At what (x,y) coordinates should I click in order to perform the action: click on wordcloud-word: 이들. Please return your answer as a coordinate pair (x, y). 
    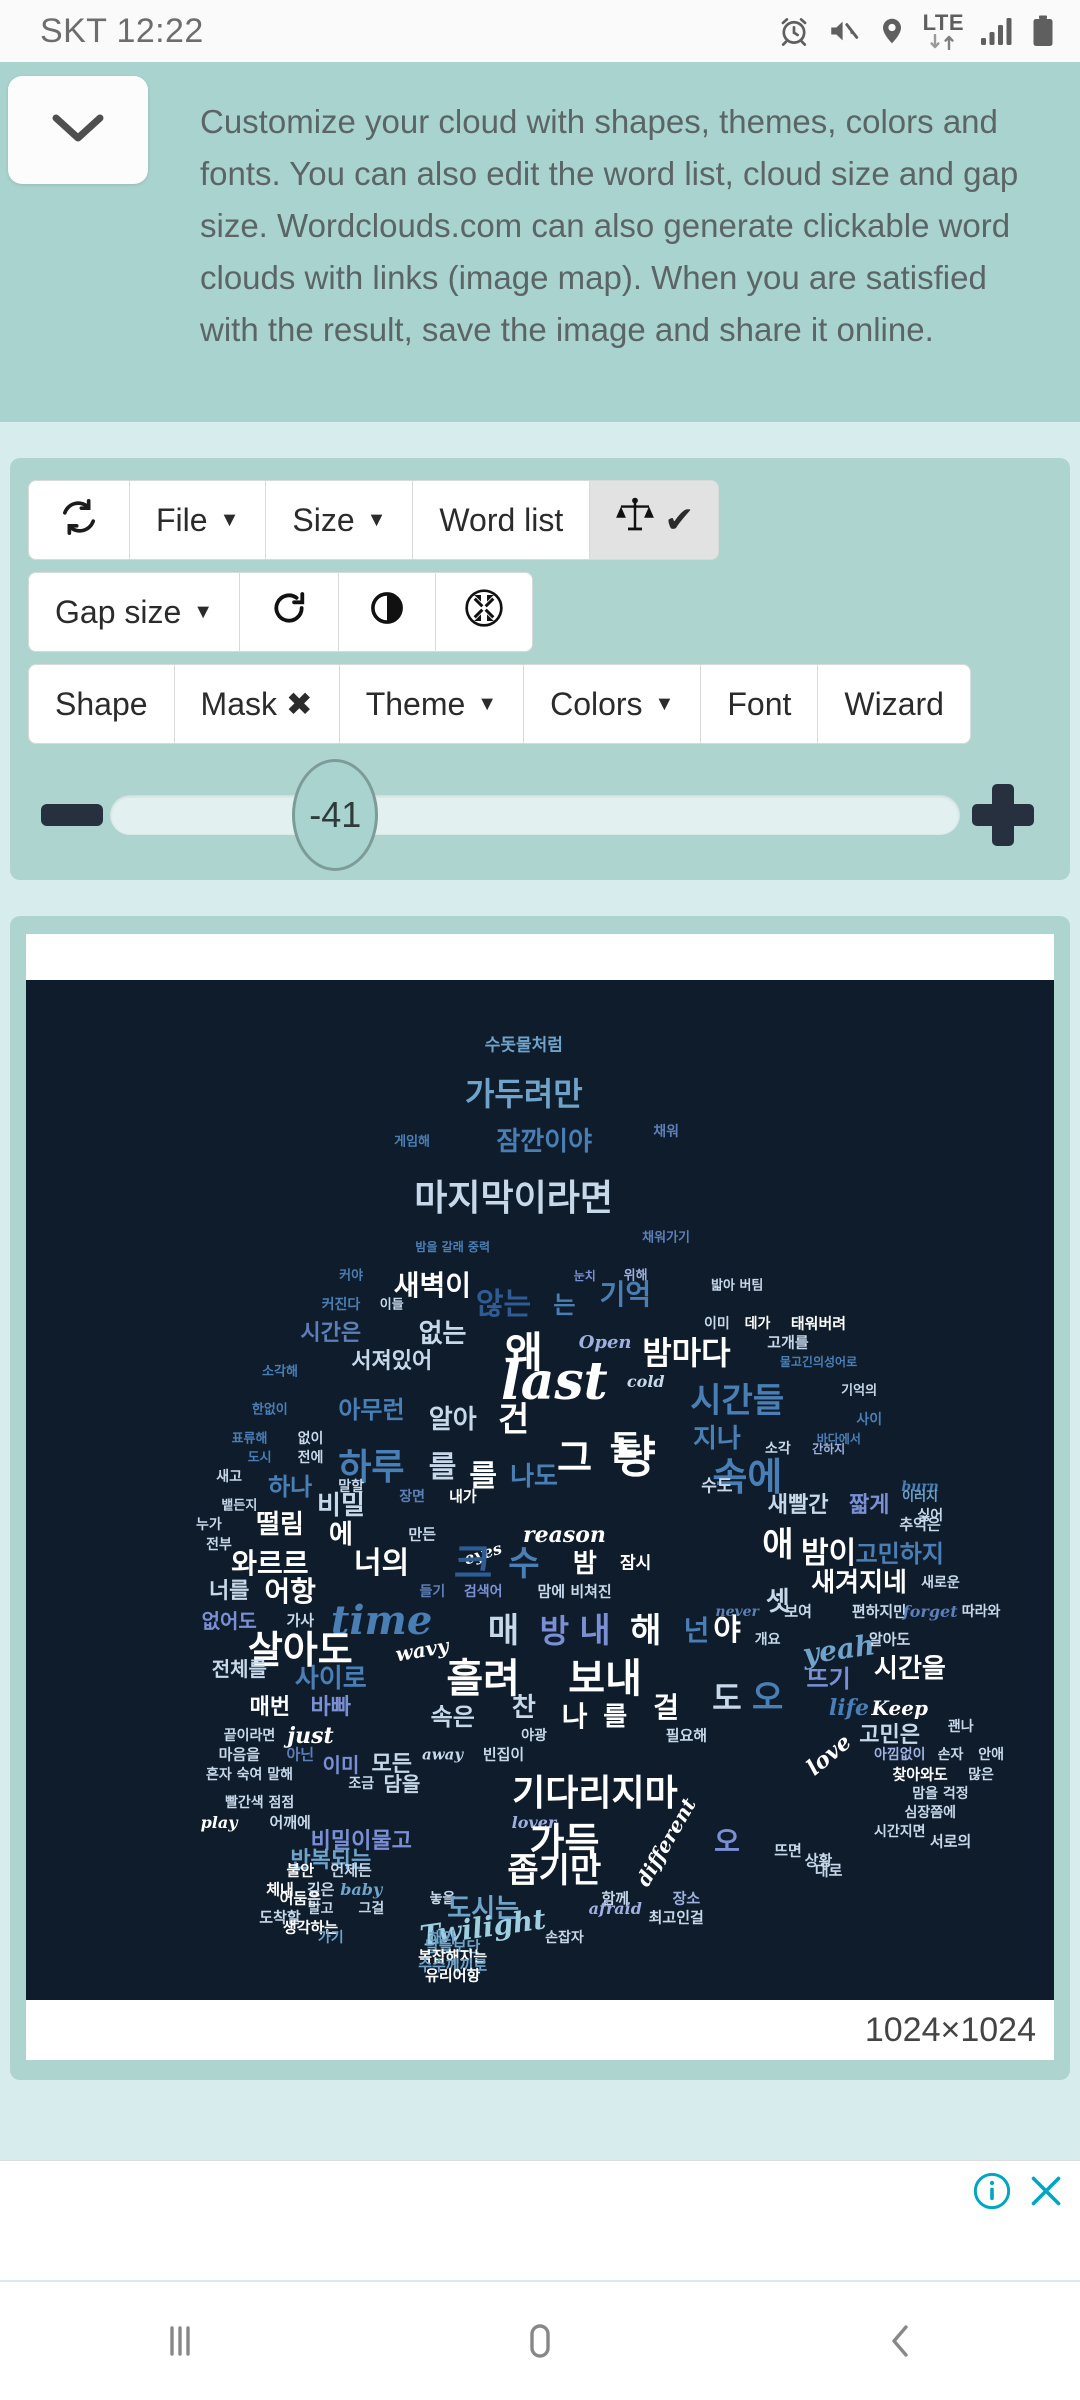
    Looking at the image, I should click on (391, 1305).